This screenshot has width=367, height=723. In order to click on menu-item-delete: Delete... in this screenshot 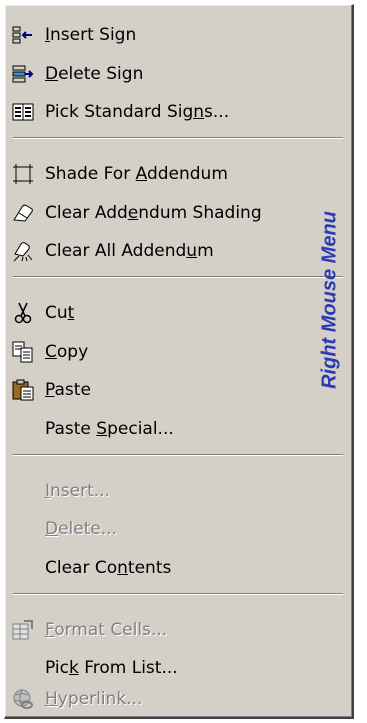, I will do `click(64, 529)`.